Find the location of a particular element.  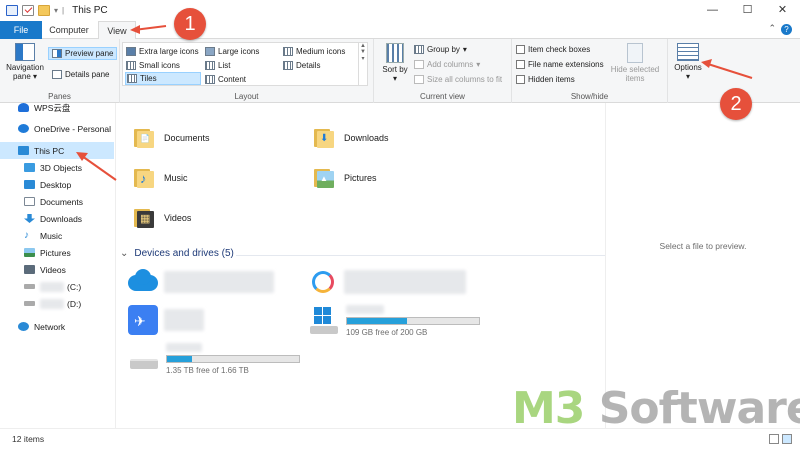

window-title: This PC is located at coordinates (90, 10).